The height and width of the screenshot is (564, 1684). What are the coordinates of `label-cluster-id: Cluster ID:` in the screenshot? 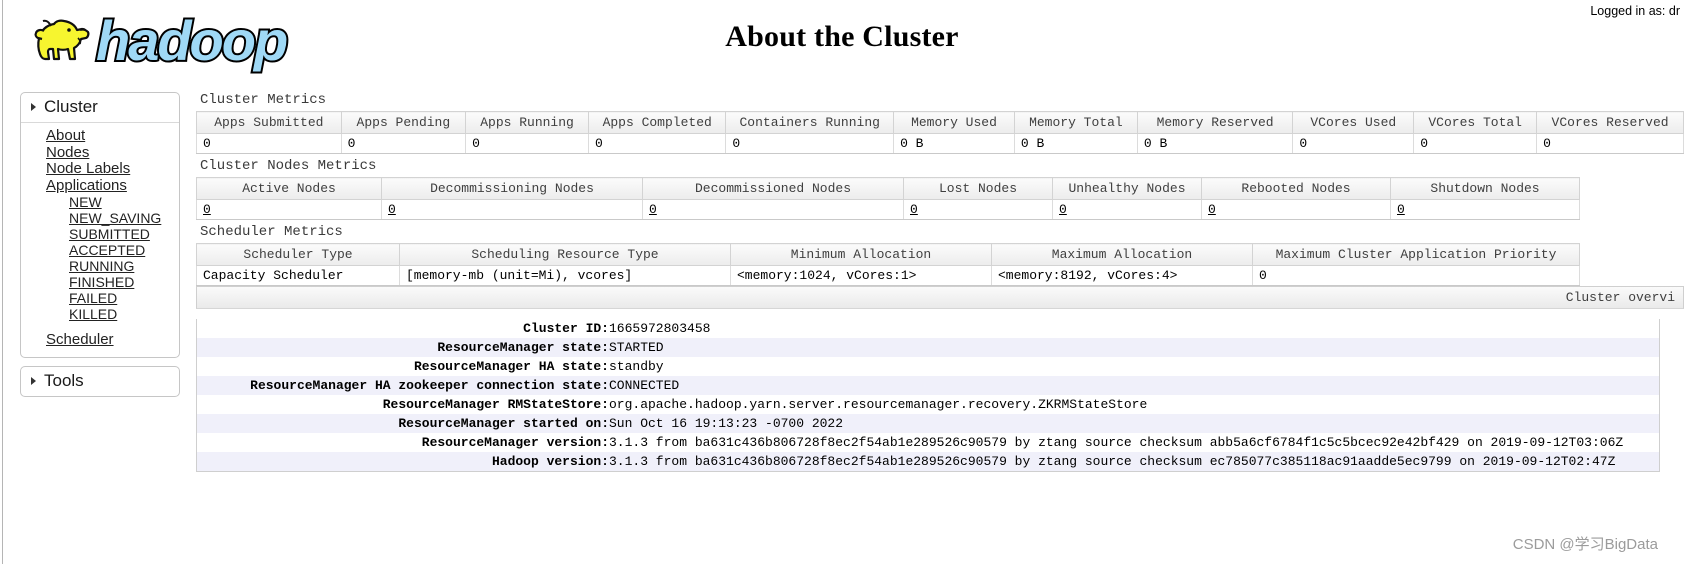 It's located at (403, 328).